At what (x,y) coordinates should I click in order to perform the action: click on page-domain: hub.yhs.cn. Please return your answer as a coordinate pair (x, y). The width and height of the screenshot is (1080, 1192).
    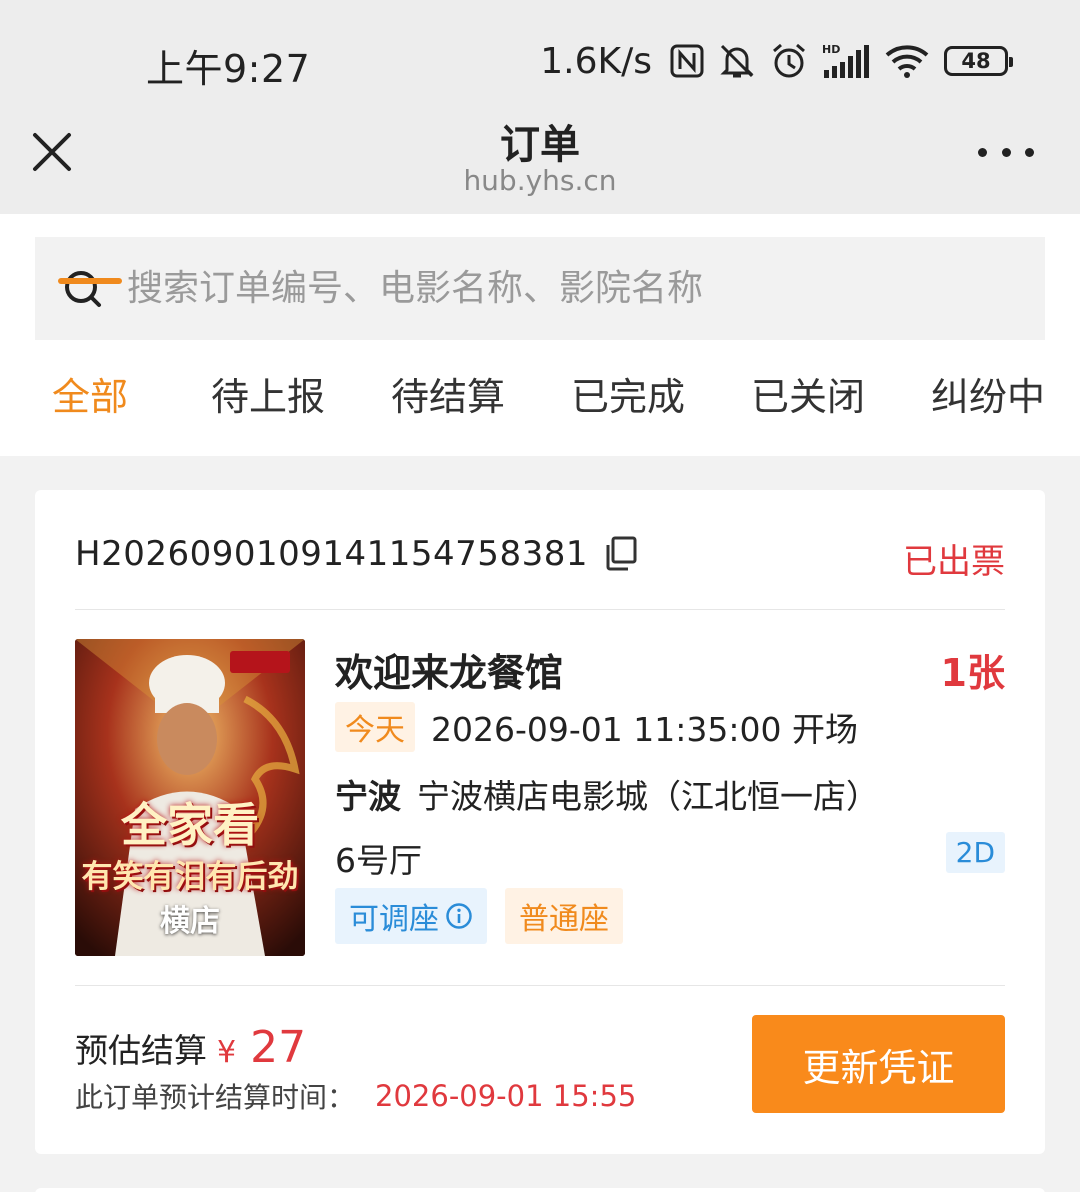
    Looking at the image, I should click on (540, 180).